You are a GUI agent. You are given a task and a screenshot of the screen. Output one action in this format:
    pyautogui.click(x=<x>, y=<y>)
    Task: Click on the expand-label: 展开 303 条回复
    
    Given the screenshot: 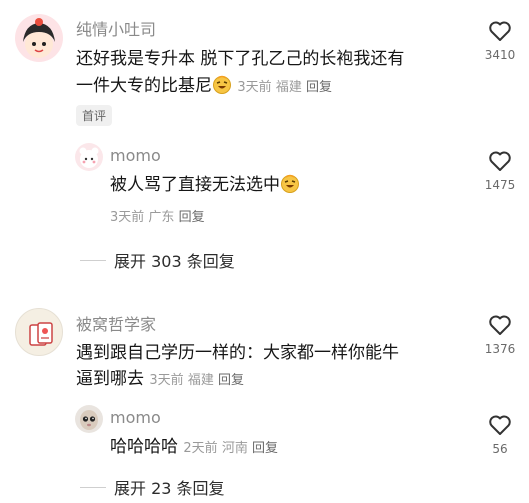 What is the action you would take?
    pyautogui.click(x=174, y=261)
    